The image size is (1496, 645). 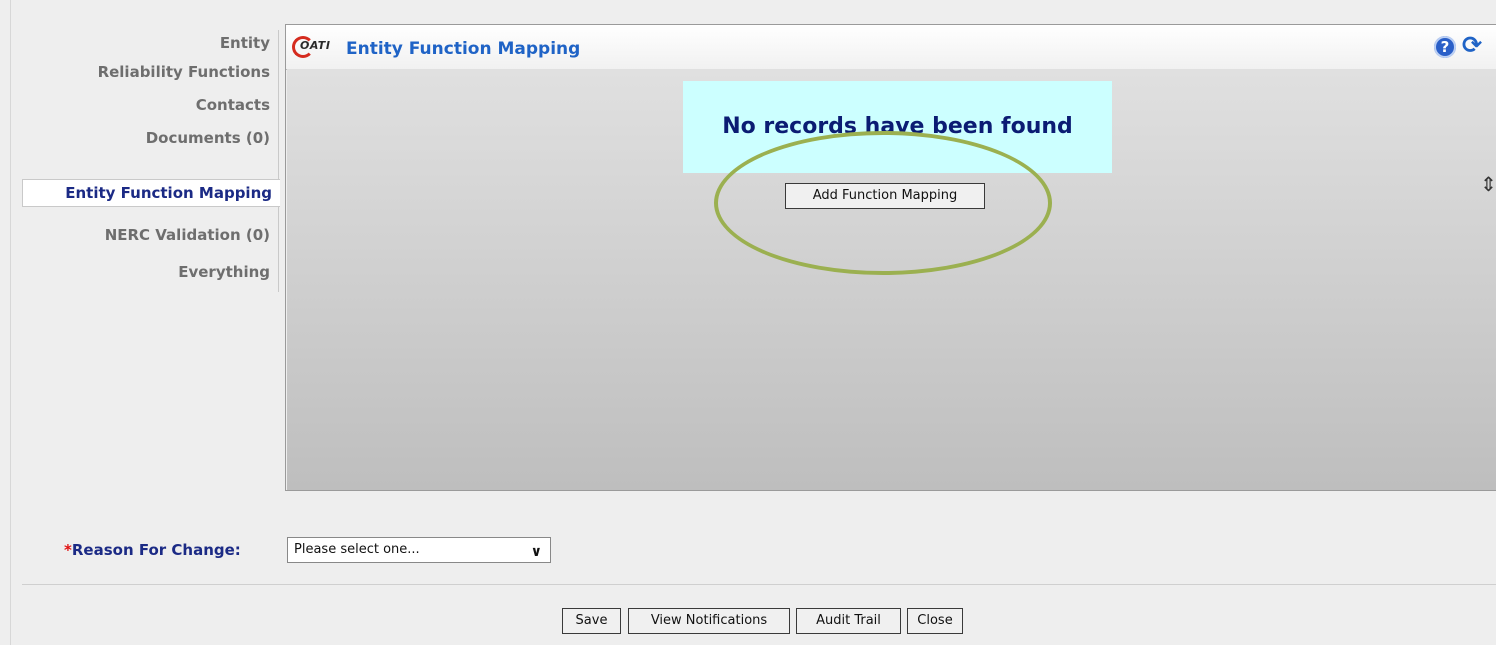 What do you see at coordinates (935, 621) in the screenshot?
I see `close-button: Close` at bounding box center [935, 621].